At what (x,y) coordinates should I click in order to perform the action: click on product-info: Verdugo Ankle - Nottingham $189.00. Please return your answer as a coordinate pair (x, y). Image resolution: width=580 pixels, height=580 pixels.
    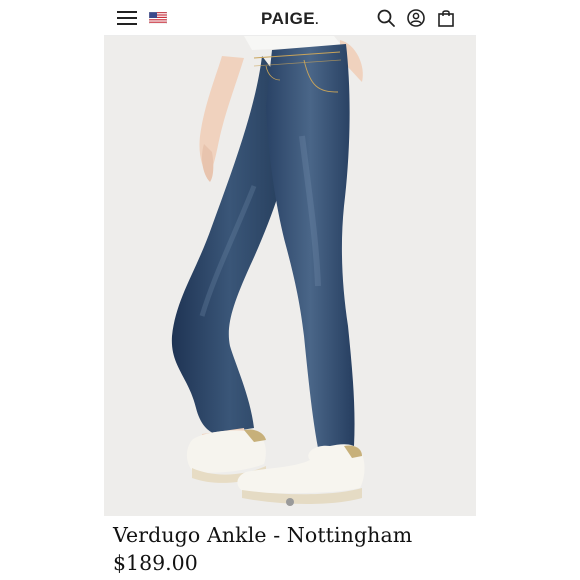
    Looking at the image, I should click on (290, 548).